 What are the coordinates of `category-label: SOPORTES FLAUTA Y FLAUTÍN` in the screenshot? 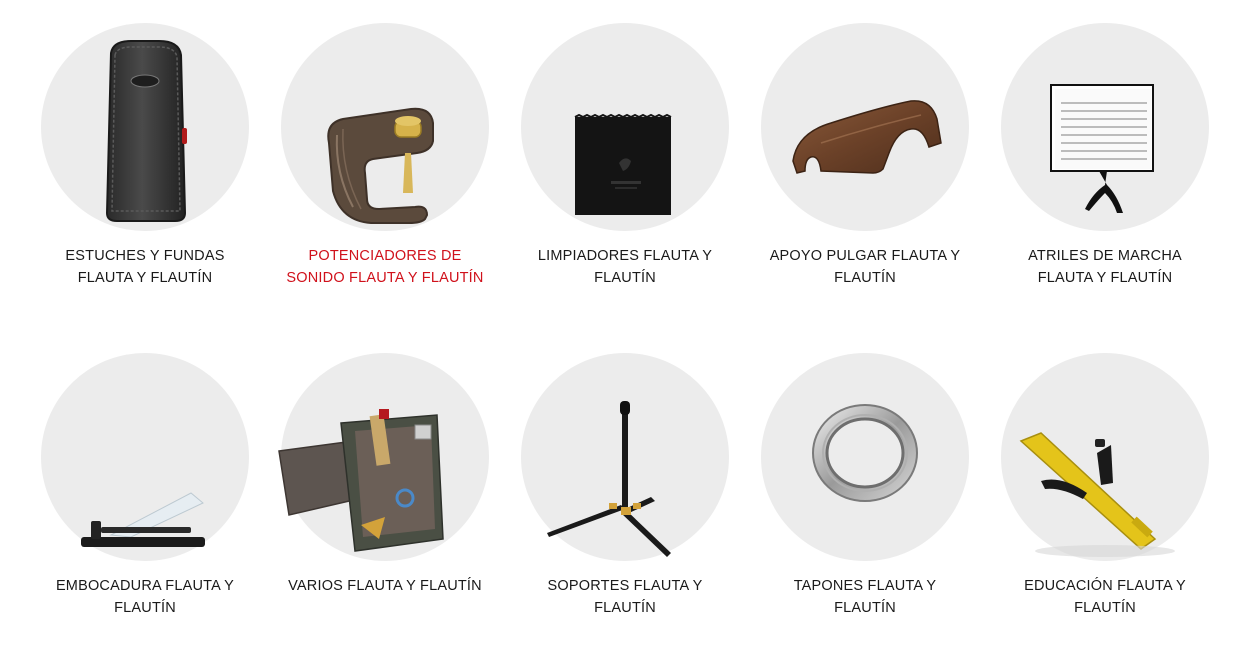 It's located at (625, 597).